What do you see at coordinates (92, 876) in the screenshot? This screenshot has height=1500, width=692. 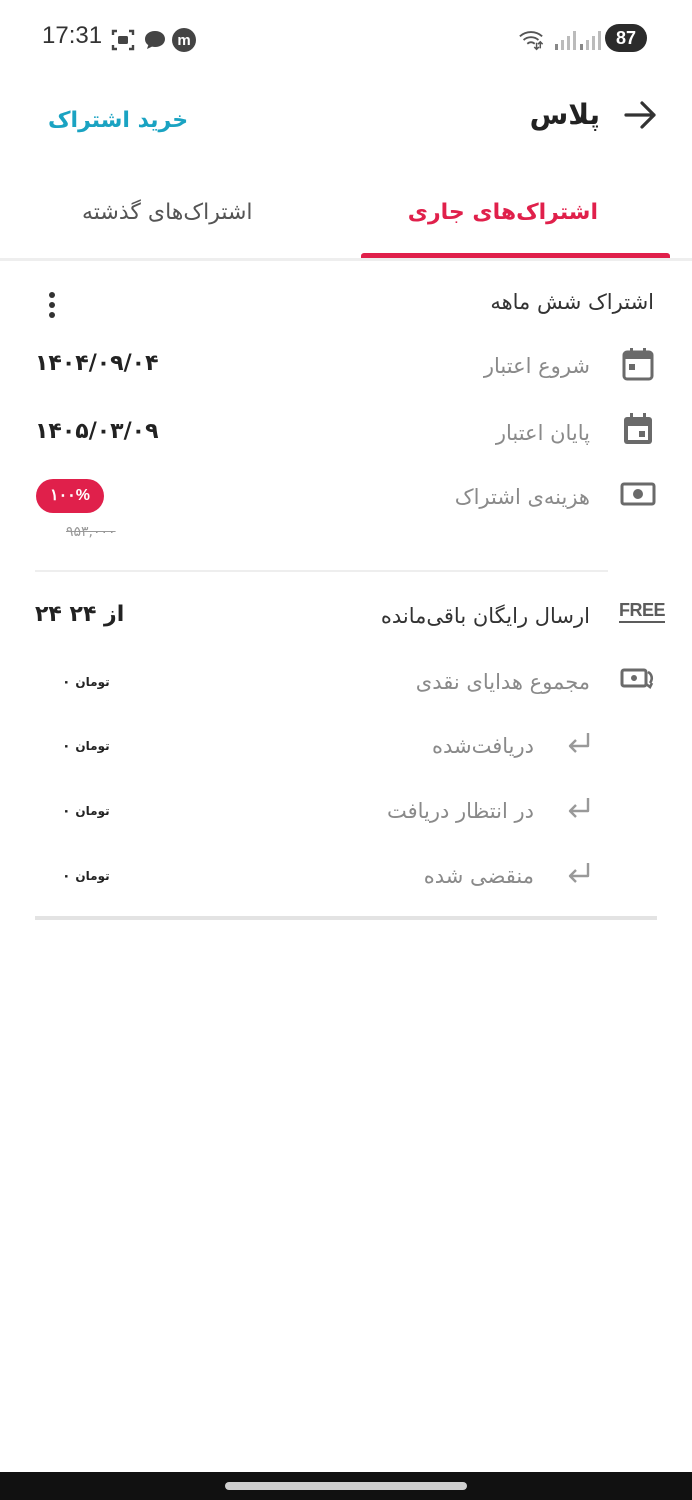 I see `expired-currency: تومان` at bounding box center [92, 876].